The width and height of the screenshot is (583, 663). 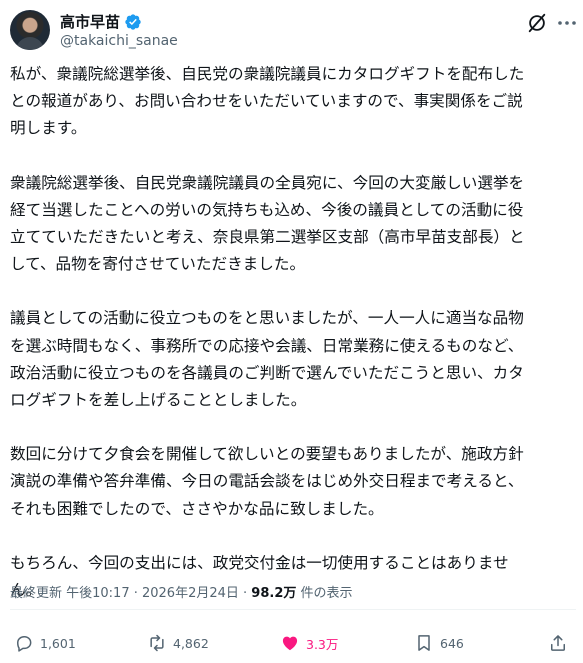 What do you see at coordinates (58, 643) in the screenshot?
I see `reply-count: 1,601` at bounding box center [58, 643].